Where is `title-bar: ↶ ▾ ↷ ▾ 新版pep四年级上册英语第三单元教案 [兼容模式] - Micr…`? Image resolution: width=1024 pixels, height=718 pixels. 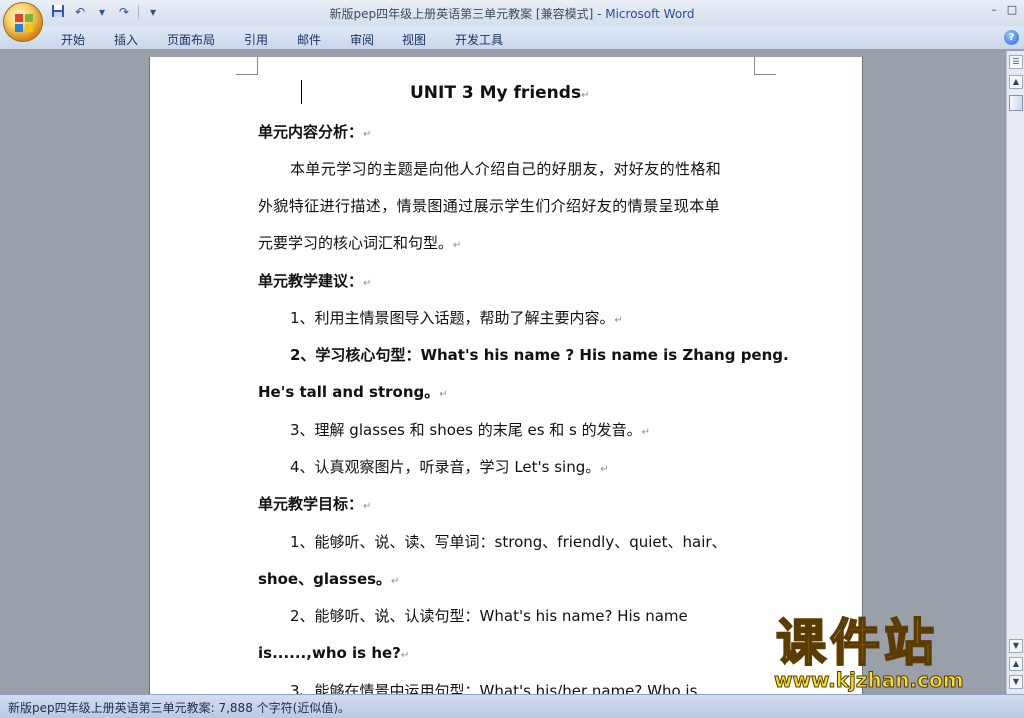 title-bar: ↶ ▾ ↷ ▾ 新版pep四年级上册英语第三单元教案 [兼容模式] - Micr… is located at coordinates (512, 13).